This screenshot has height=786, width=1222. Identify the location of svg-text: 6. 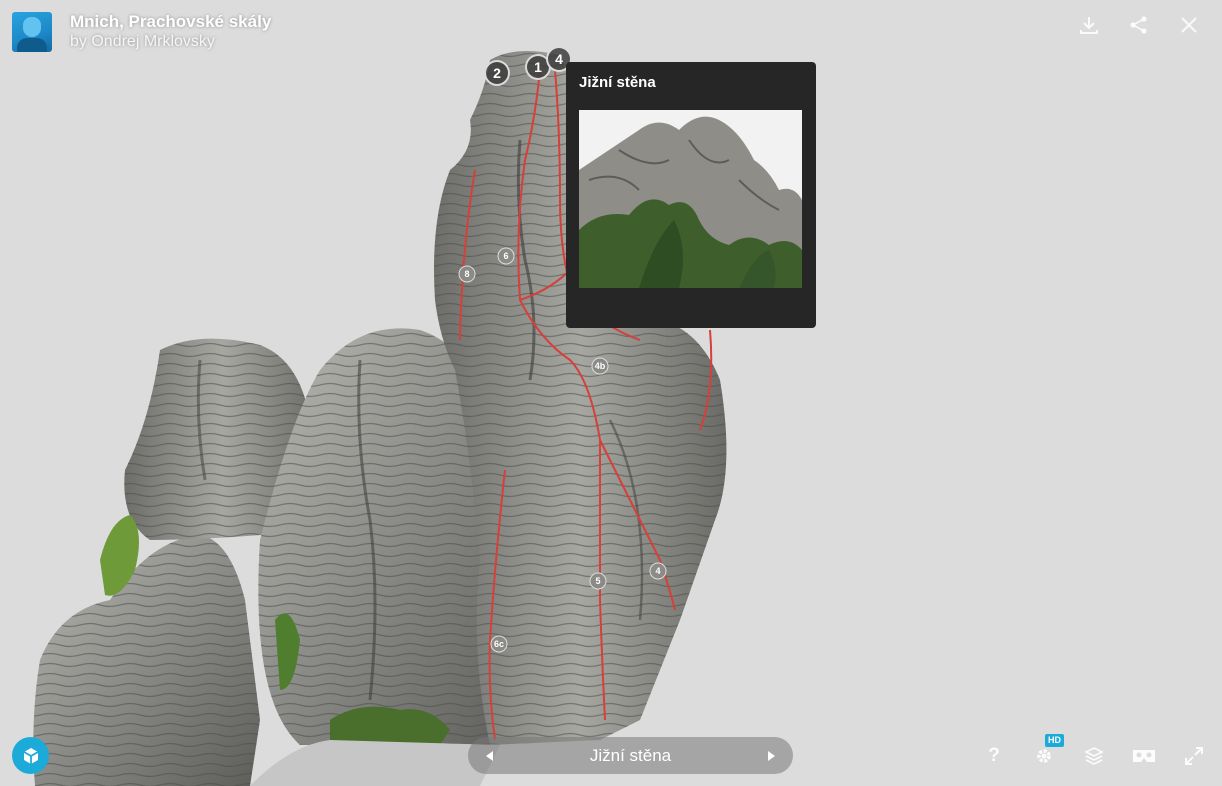
(505, 256).